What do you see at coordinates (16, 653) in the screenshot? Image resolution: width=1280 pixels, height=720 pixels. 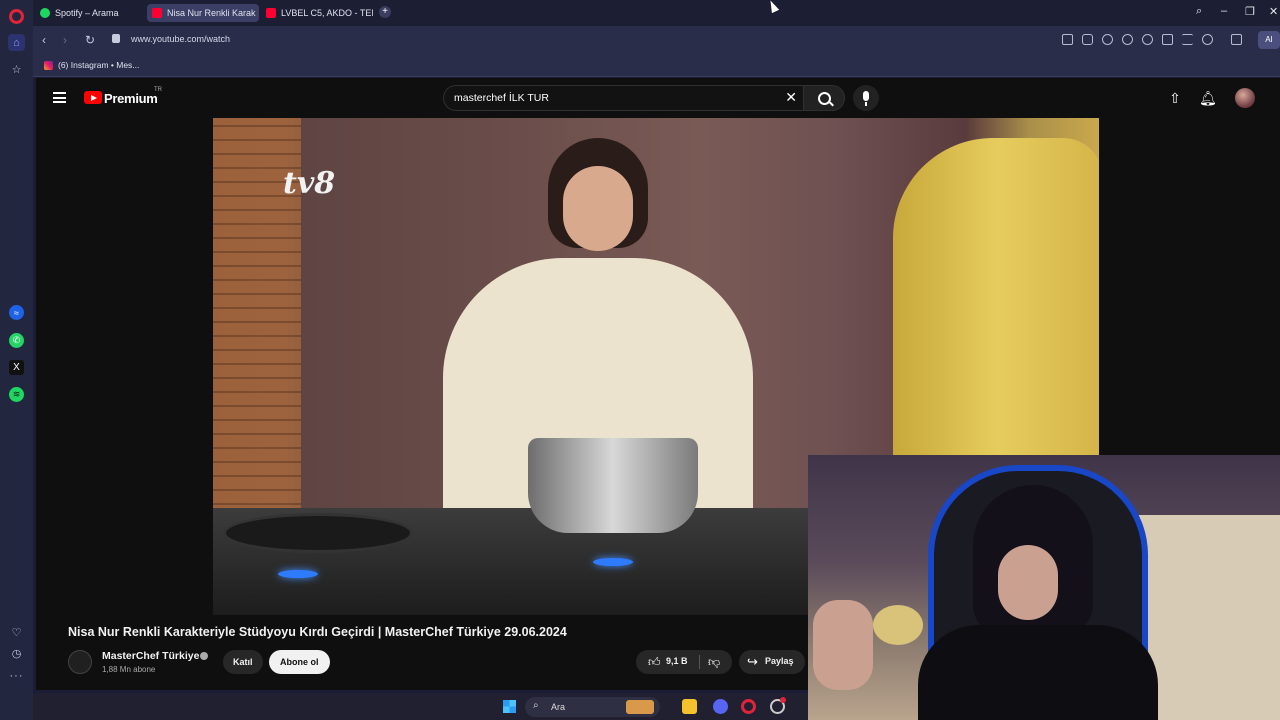 I see `history-icon: ◷` at bounding box center [16, 653].